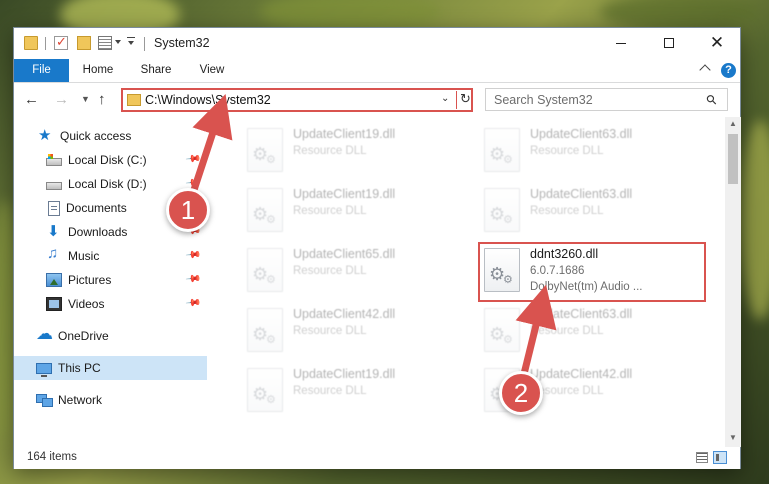  Describe the element at coordinates (83, 336) in the screenshot. I see `sidebar-item-label: OneDrive` at that location.